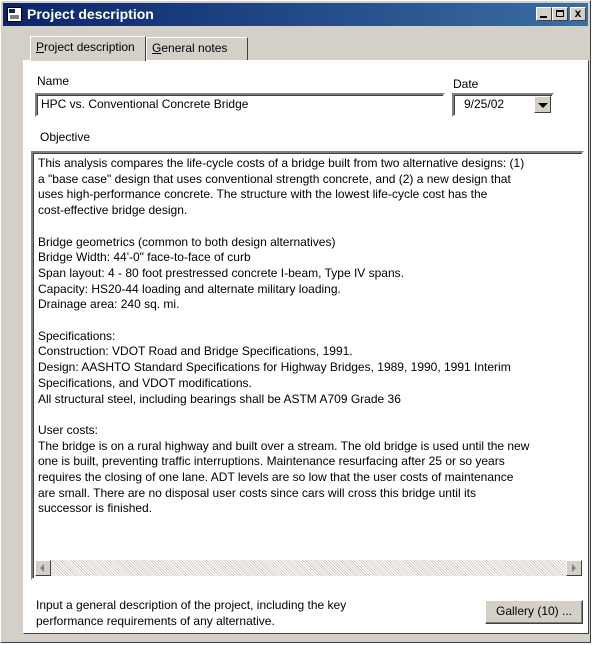 The height and width of the screenshot is (645, 594). I want to click on tab-project-description: Project description, so click(88, 48).